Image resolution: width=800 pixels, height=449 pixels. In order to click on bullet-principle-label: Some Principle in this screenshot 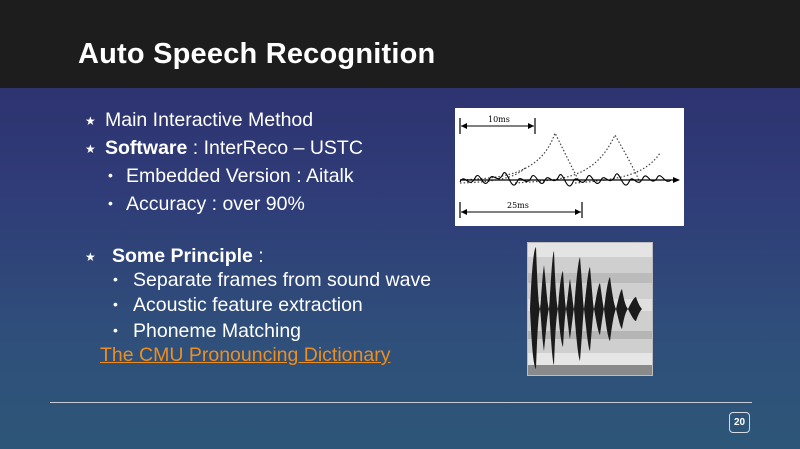, I will do `click(182, 256)`.